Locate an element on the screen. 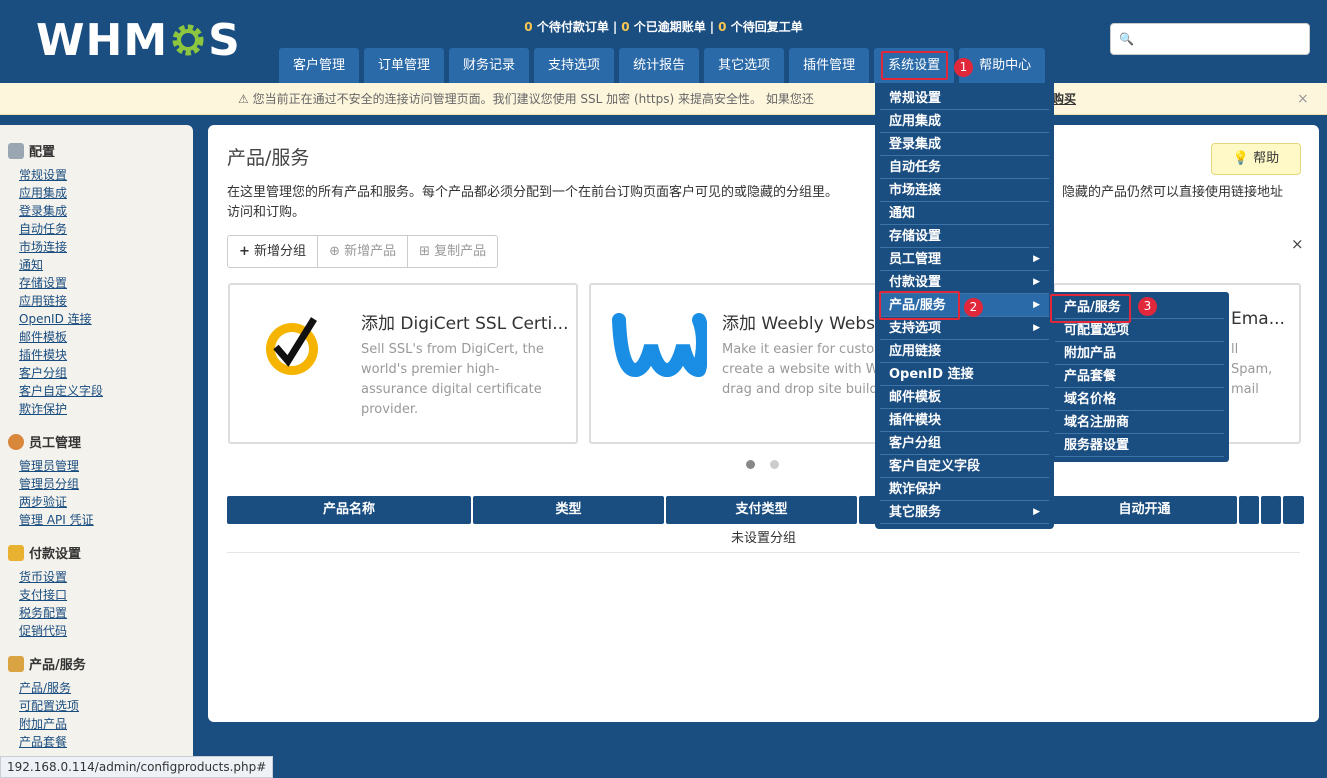 This screenshot has width=1327, height=778. menu-item-client-groups: 客户分组 is located at coordinates (964, 443).